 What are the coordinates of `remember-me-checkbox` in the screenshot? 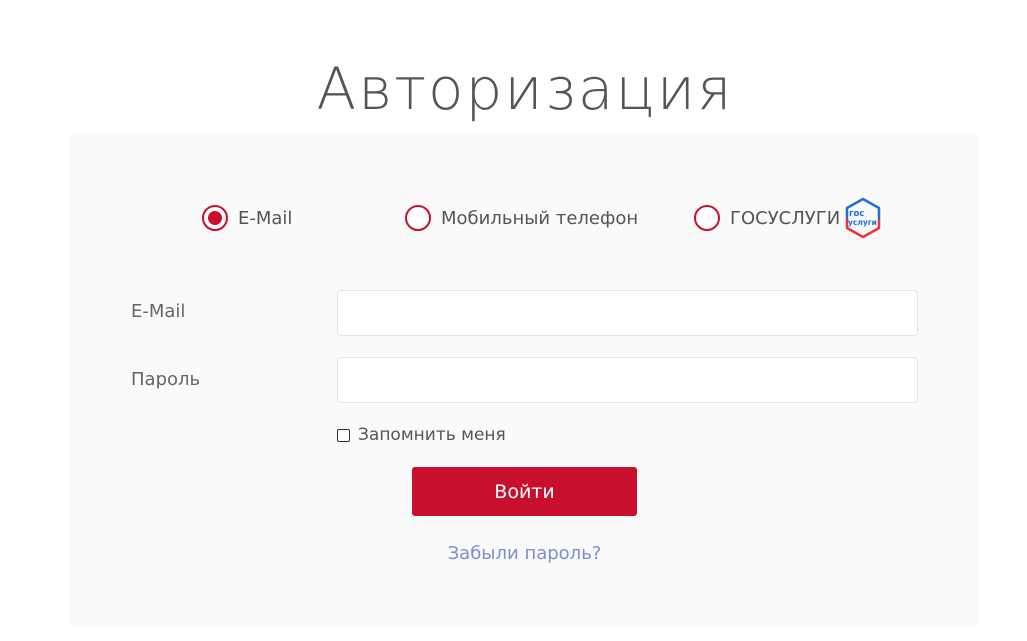 It's located at (343, 435).